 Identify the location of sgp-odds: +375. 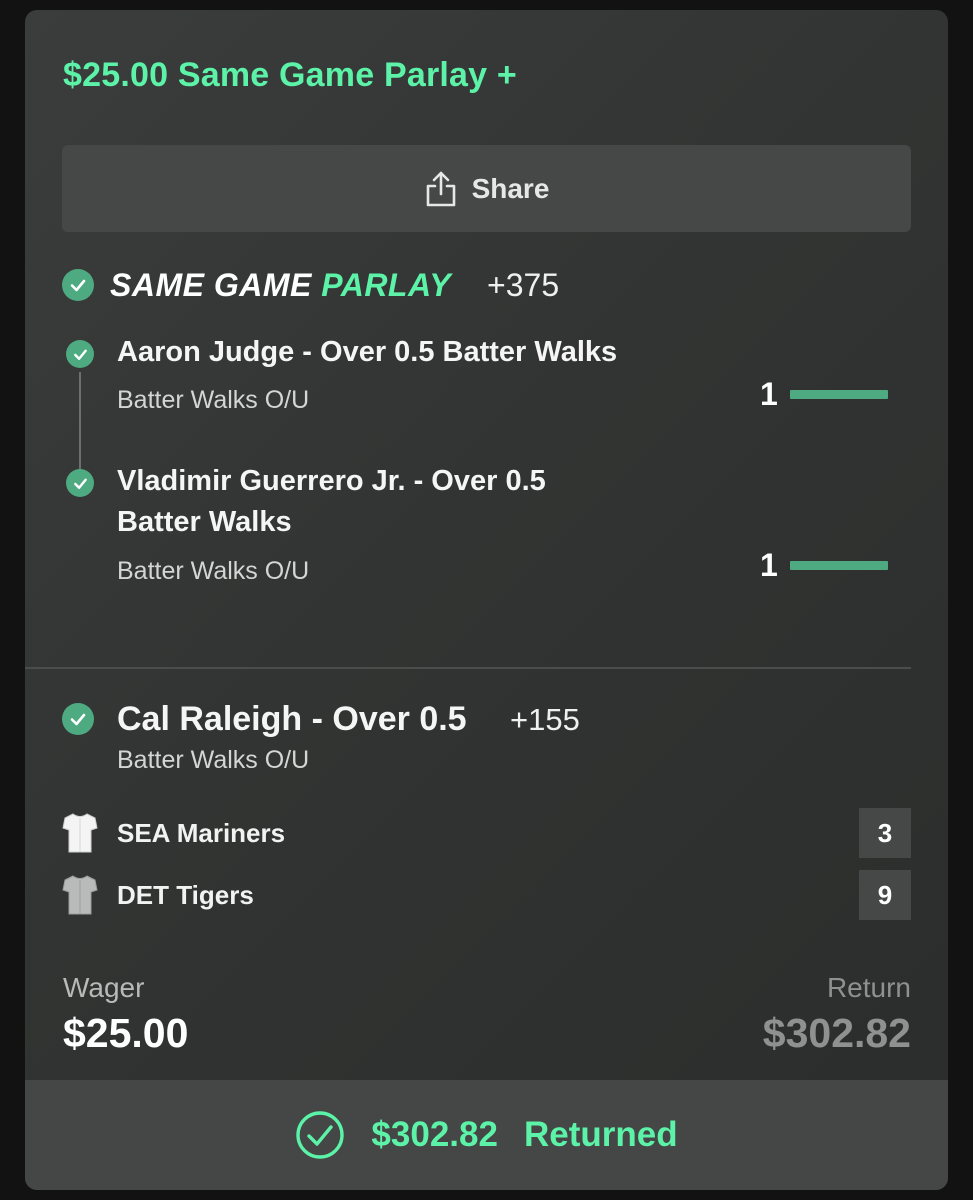
(523, 284).